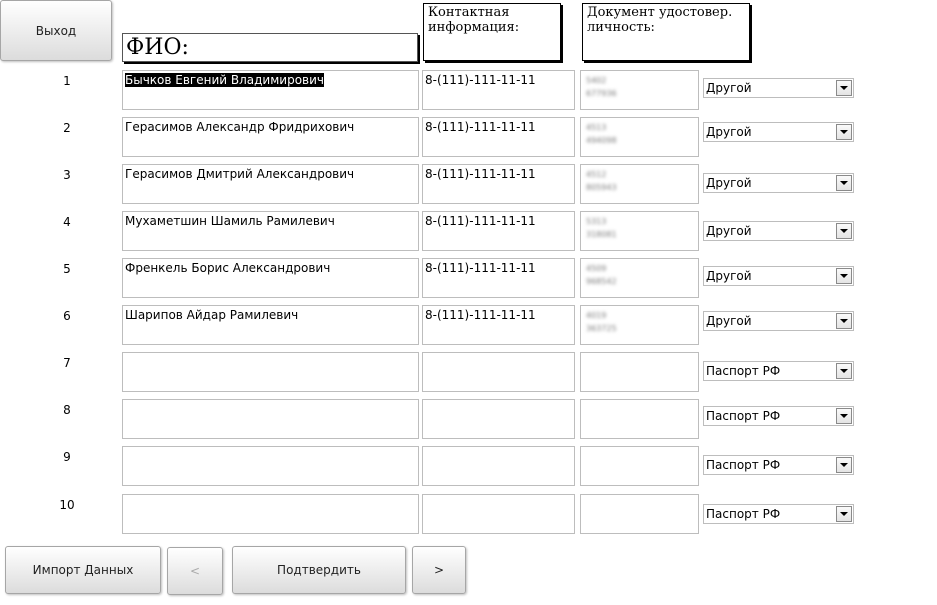 This screenshot has width=937, height=605. What do you see at coordinates (492, 32) in the screenshot?
I see `contact-header: Контактная информация:` at bounding box center [492, 32].